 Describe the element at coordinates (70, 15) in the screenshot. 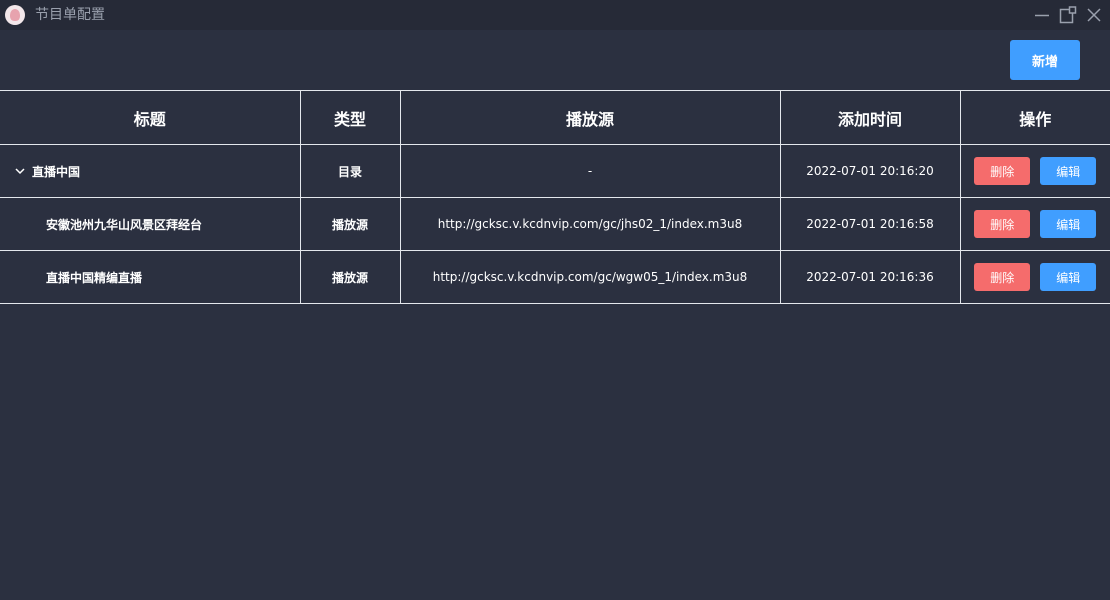

I see `window-title: 节目单配置` at that location.